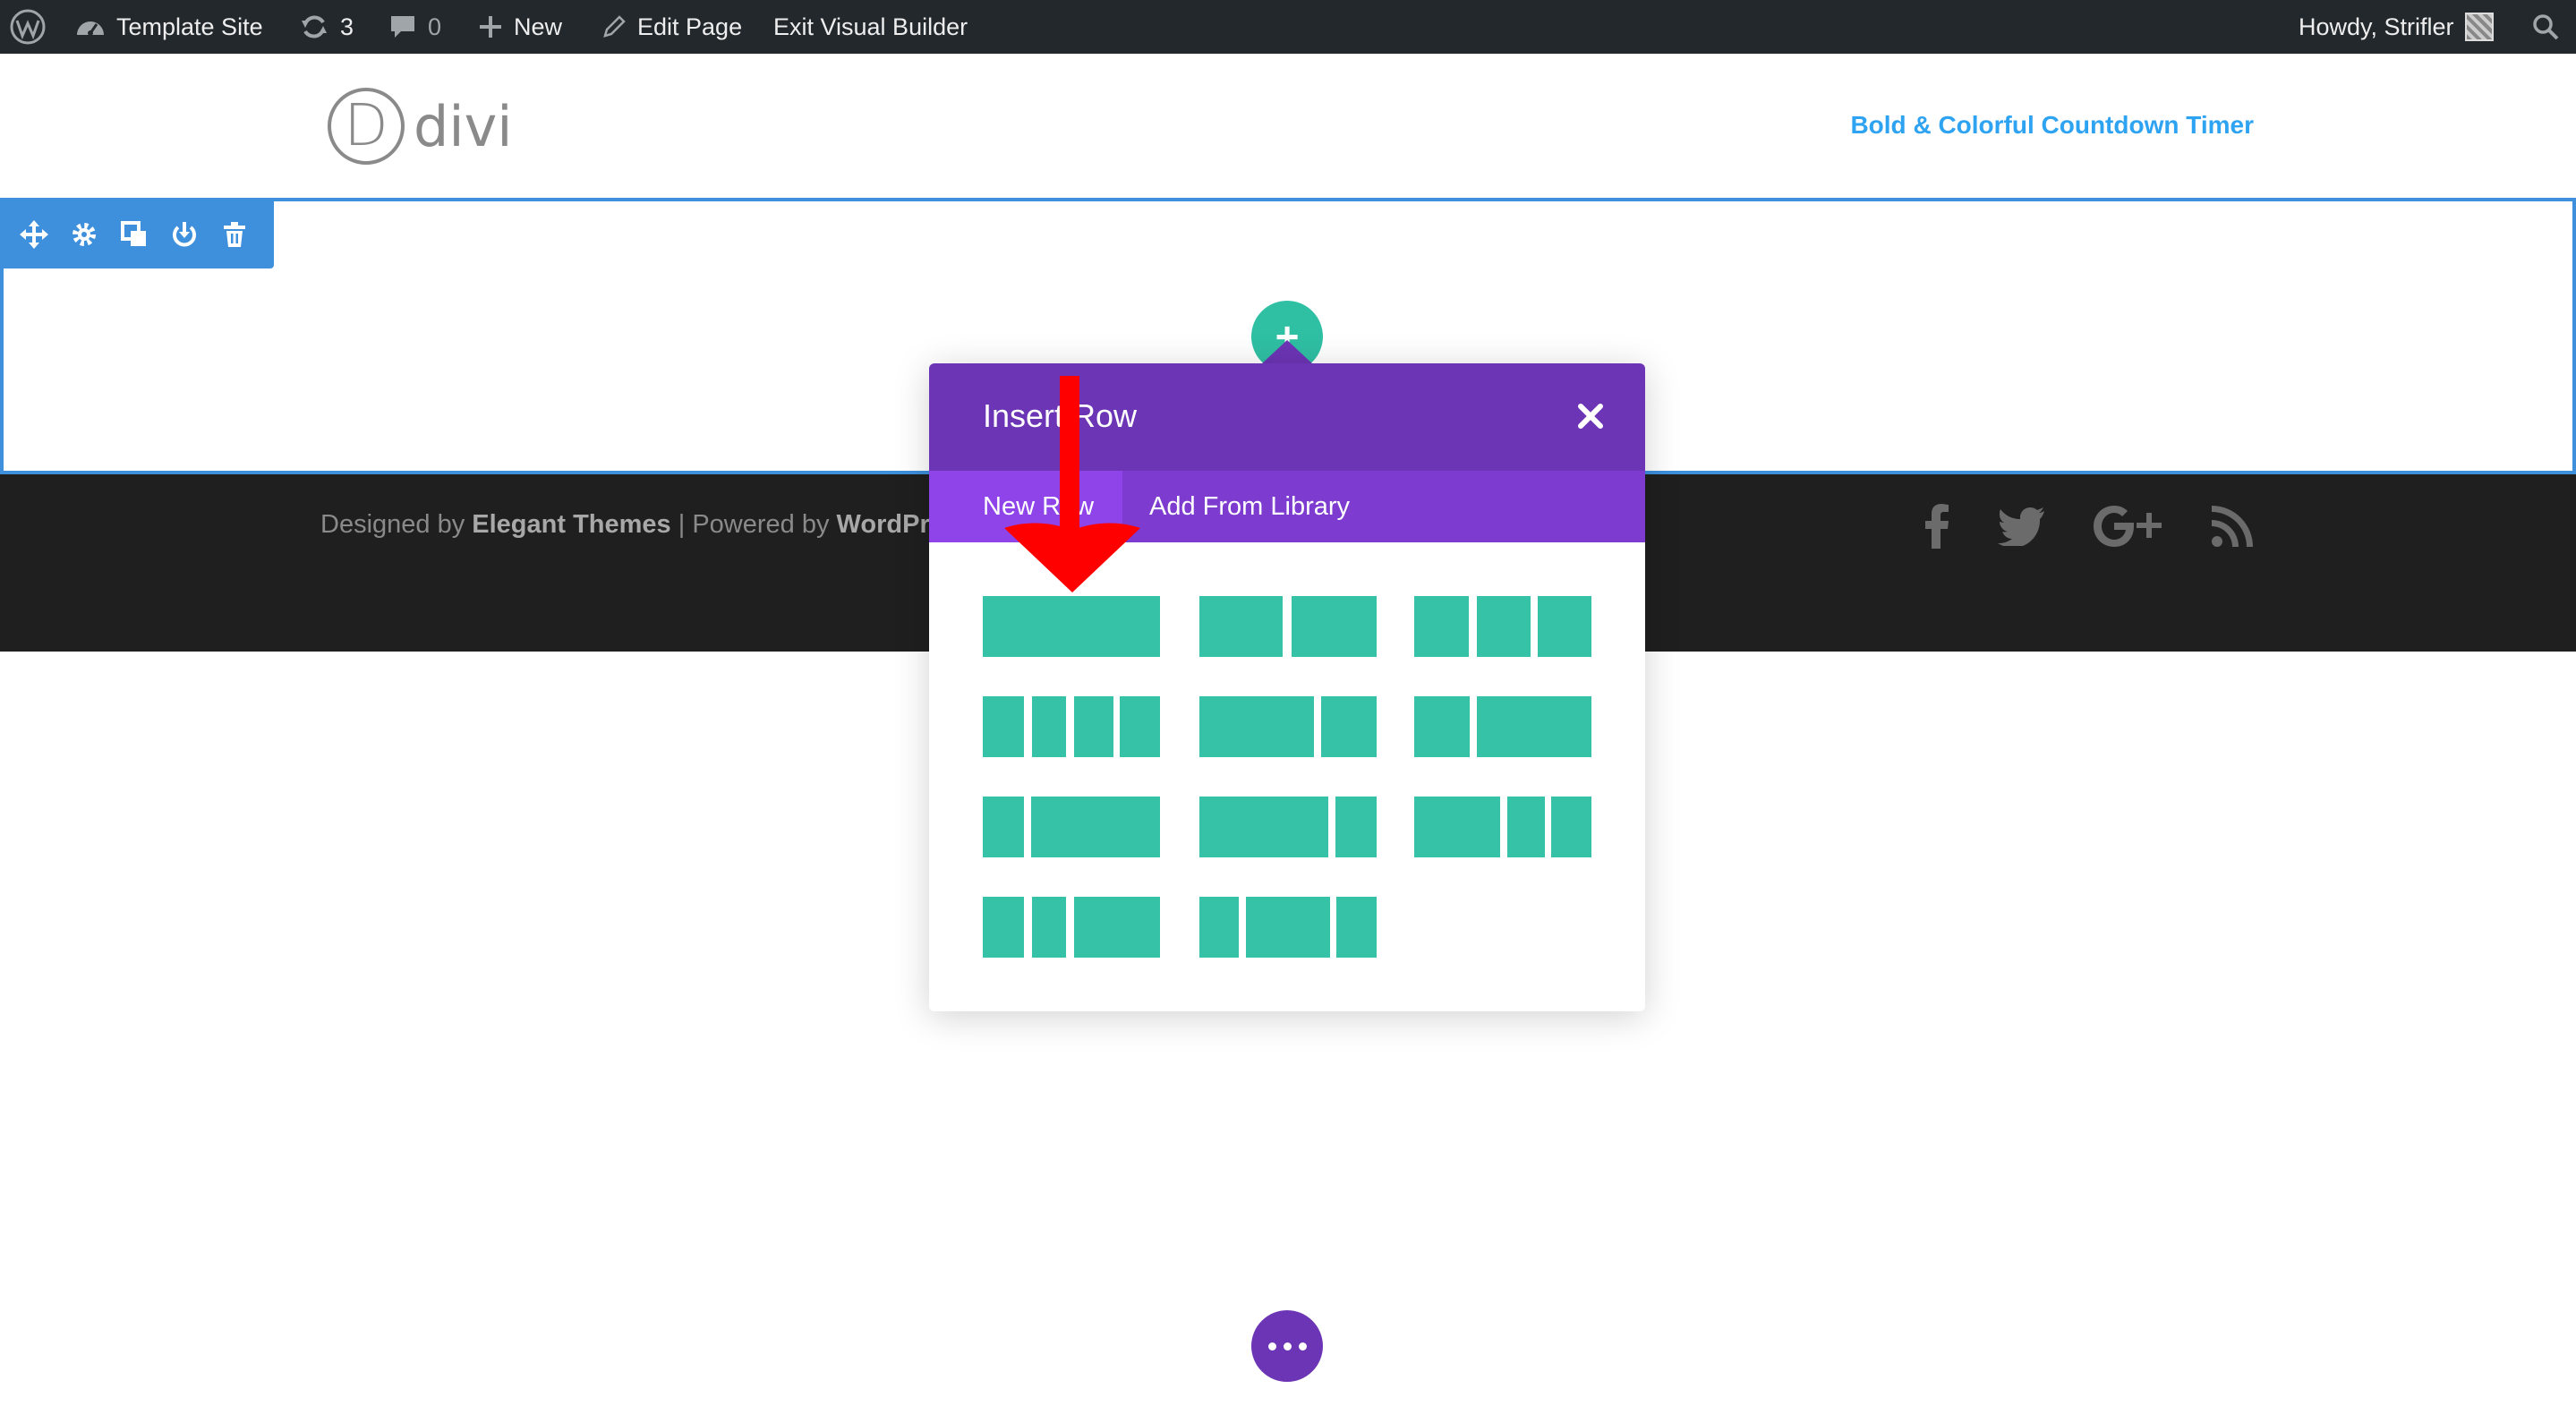 The width and height of the screenshot is (2576, 1423). What do you see at coordinates (234, 234) in the screenshot?
I see `trash-icon` at bounding box center [234, 234].